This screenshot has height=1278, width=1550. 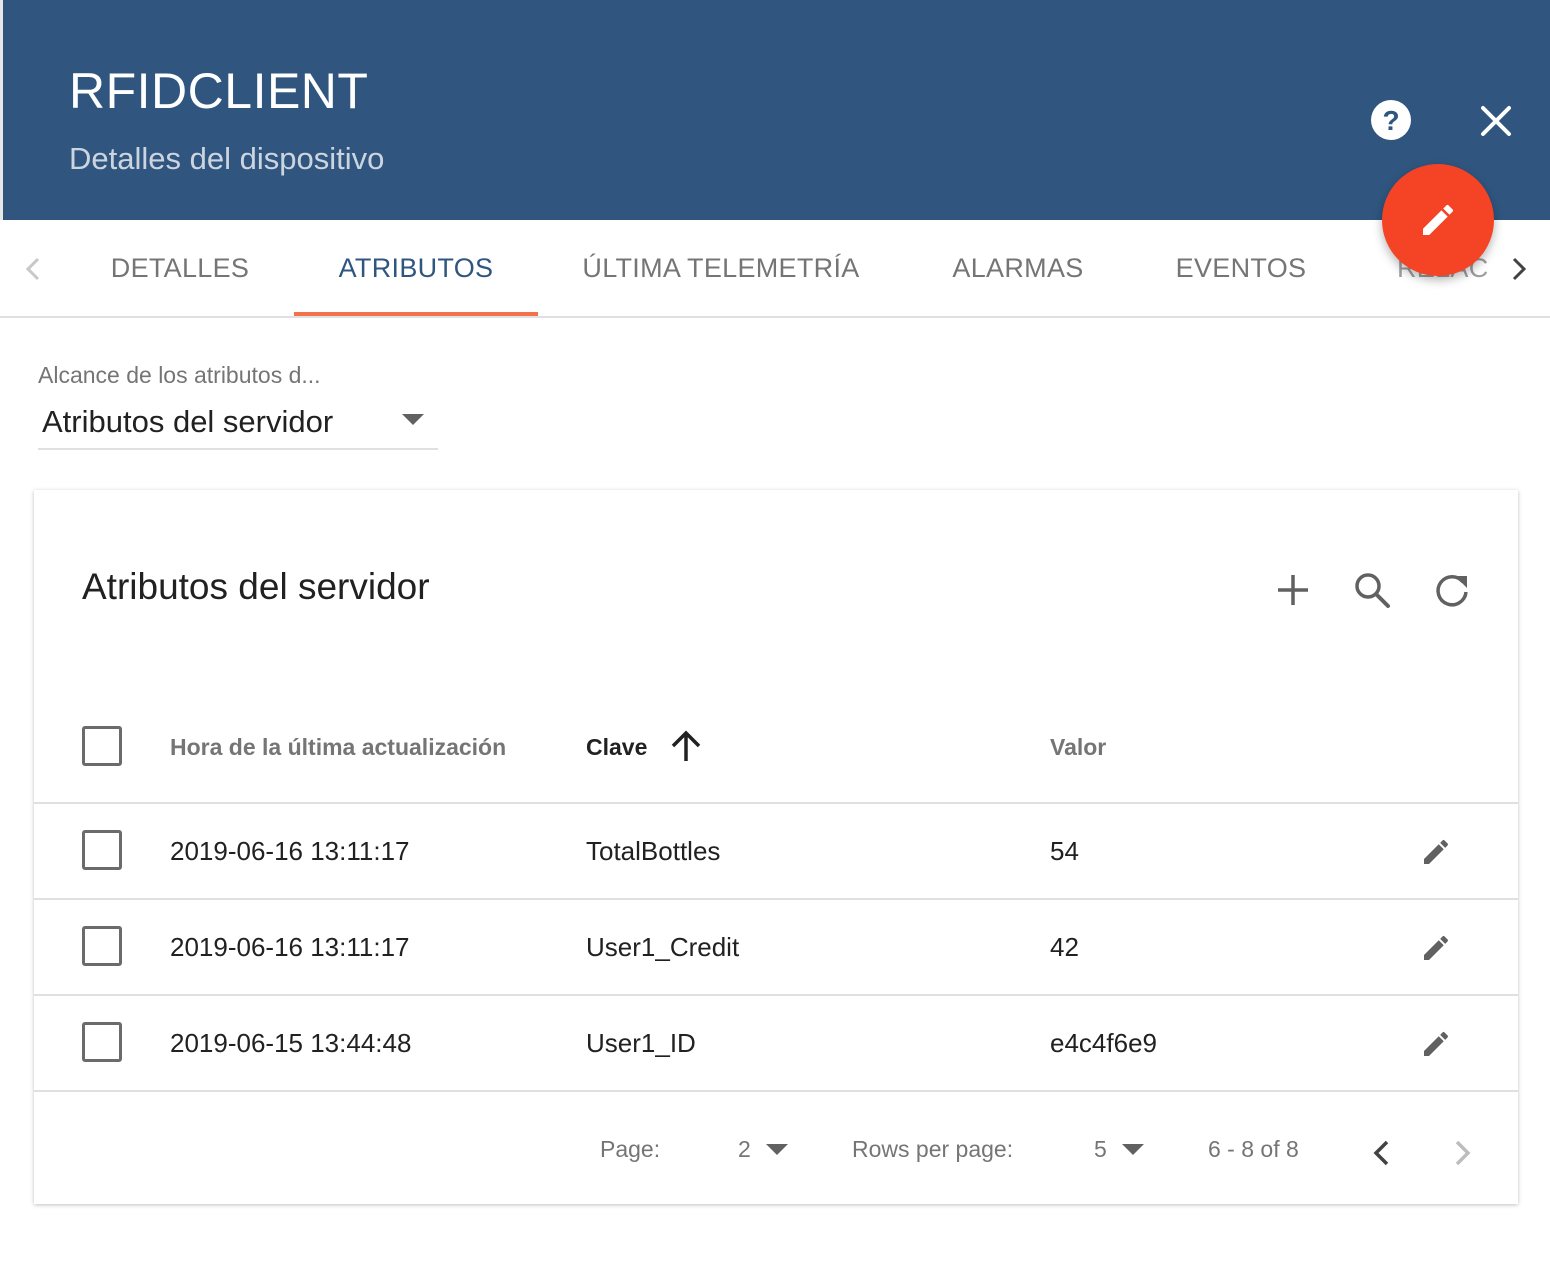 What do you see at coordinates (1100, 1149) in the screenshot?
I see `rows-per-page-value: 5` at bounding box center [1100, 1149].